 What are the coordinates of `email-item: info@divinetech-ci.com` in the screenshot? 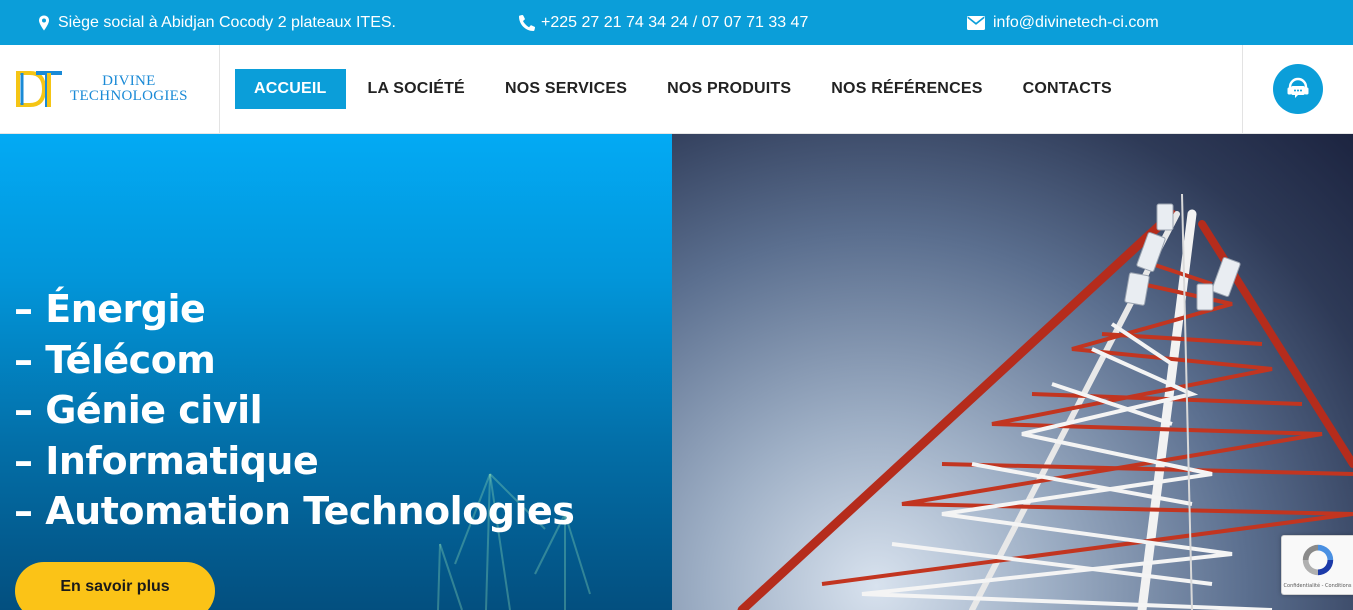 It's located at (1063, 22).